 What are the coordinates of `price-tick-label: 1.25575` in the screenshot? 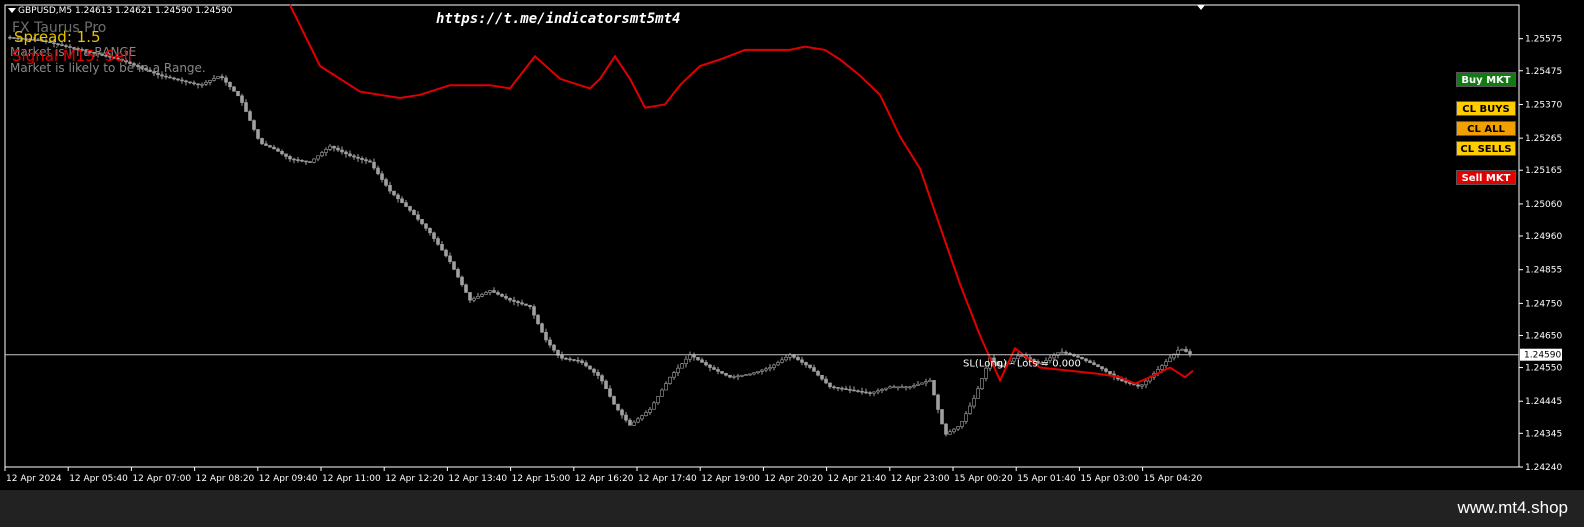 It's located at (1543, 40).